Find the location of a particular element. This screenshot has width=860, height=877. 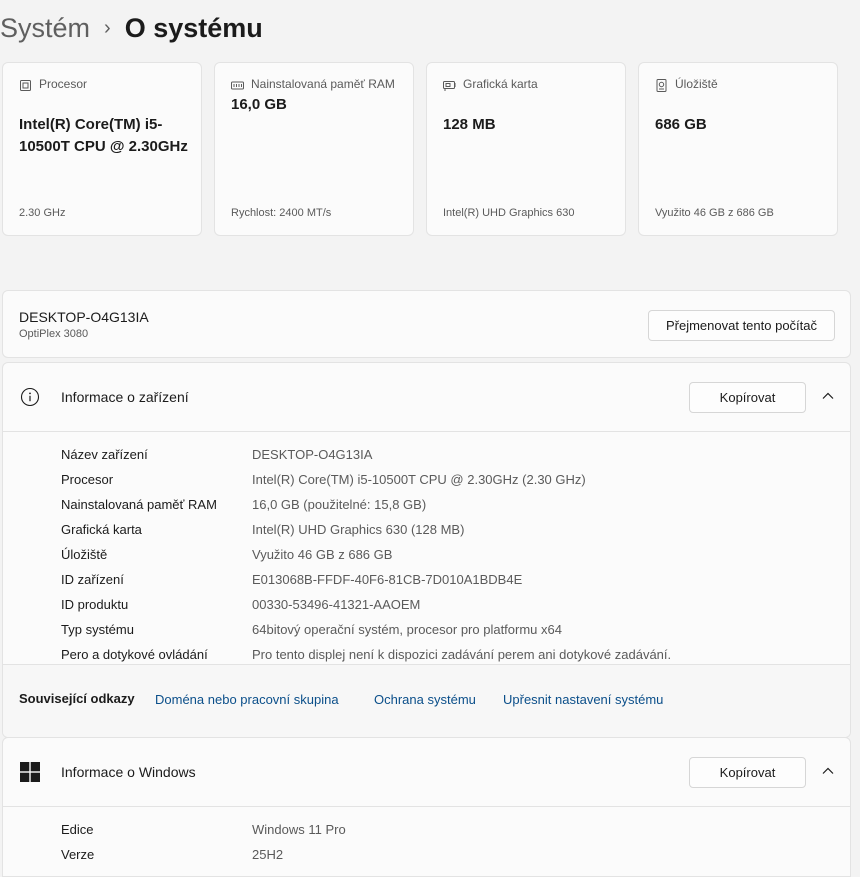

spec-row-value: Intel(R) UHD Graphics 630 (128 MB) is located at coordinates (358, 529).